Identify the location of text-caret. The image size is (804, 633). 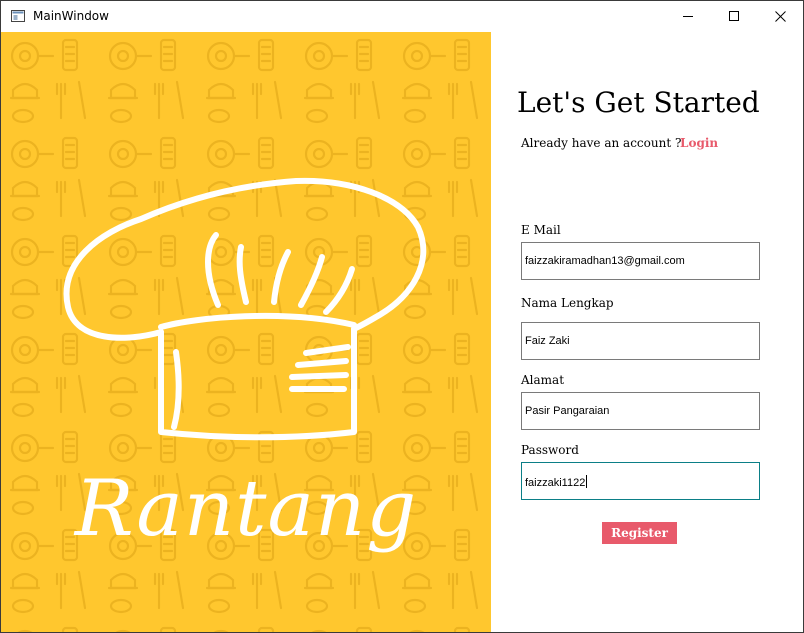
(587, 481).